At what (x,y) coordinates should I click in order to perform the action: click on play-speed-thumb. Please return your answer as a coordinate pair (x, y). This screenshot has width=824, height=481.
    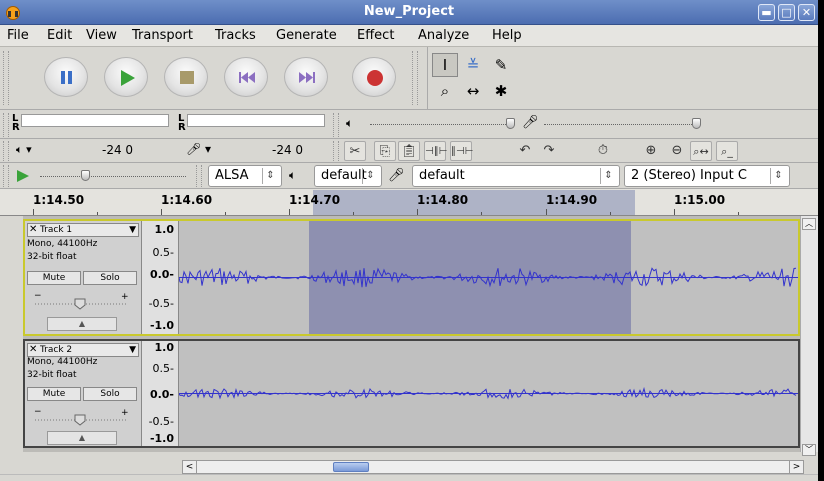
    Looking at the image, I should click on (85, 175).